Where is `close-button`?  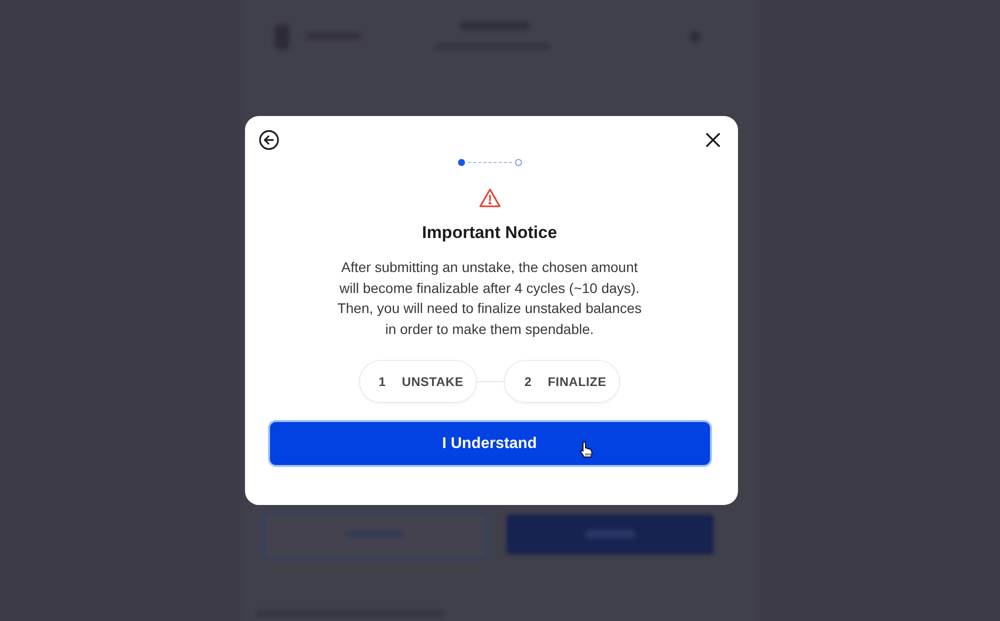 close-button is located at coordinates (713, 140).